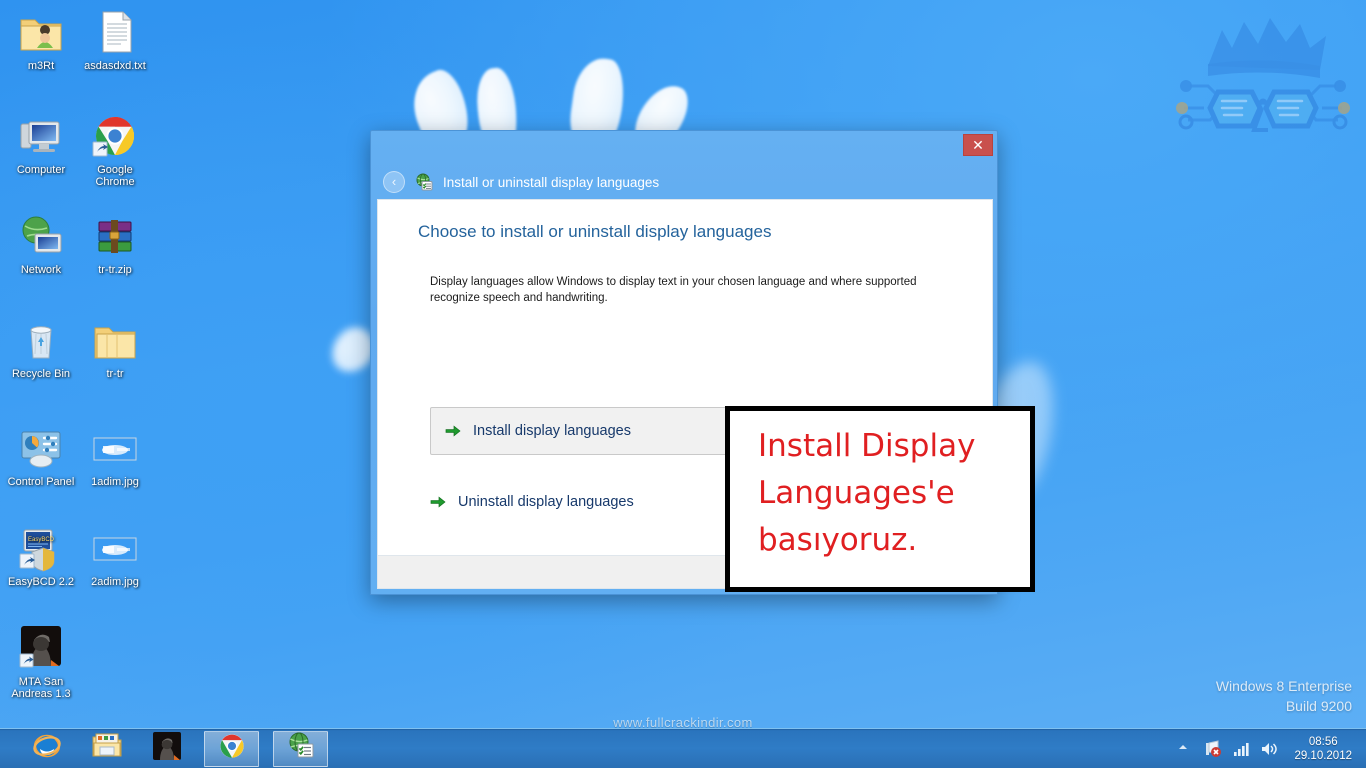 The width and height of the screenshot is (1366, 768). What do you see at coordinates (41, 548) in the screenshot?
I see `easybcd-icon: EasyBCD` at bounding box center [41, 548].